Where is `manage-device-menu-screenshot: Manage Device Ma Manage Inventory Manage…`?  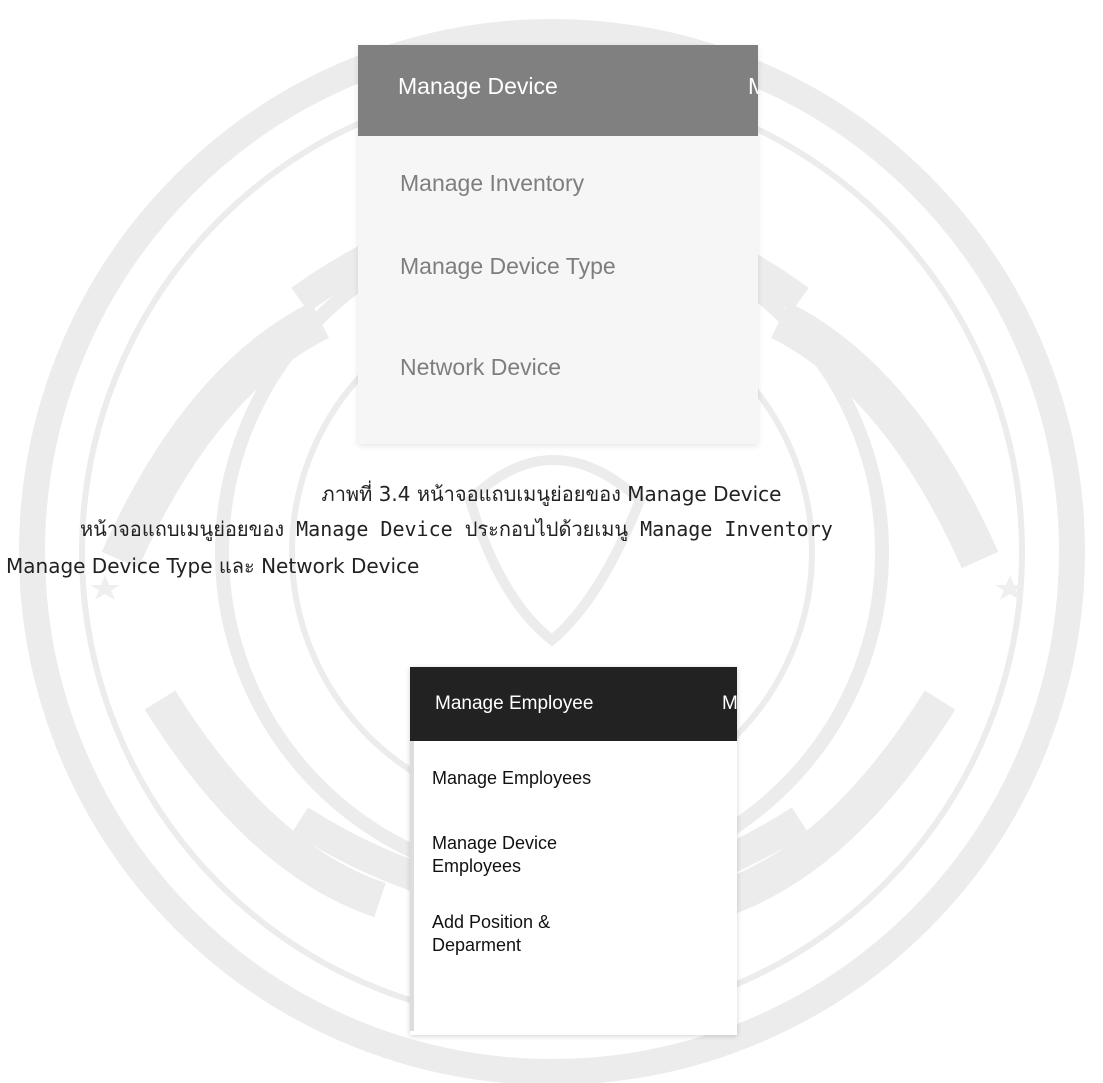 manage-device-menu-screenshot: Manage Device Ma Manage Inventory Manage… is located at coordinates (558, 244).